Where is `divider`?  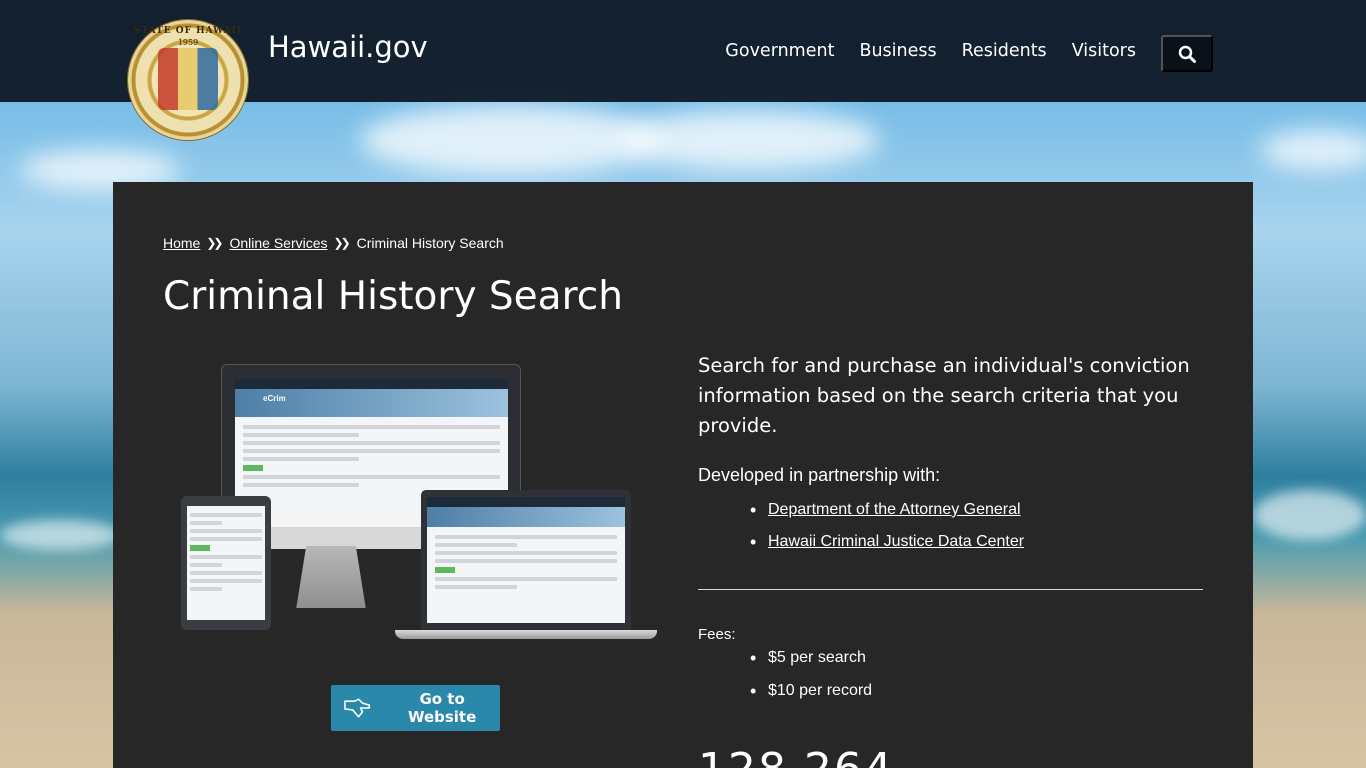
divider is located at coordinates (950, 589).